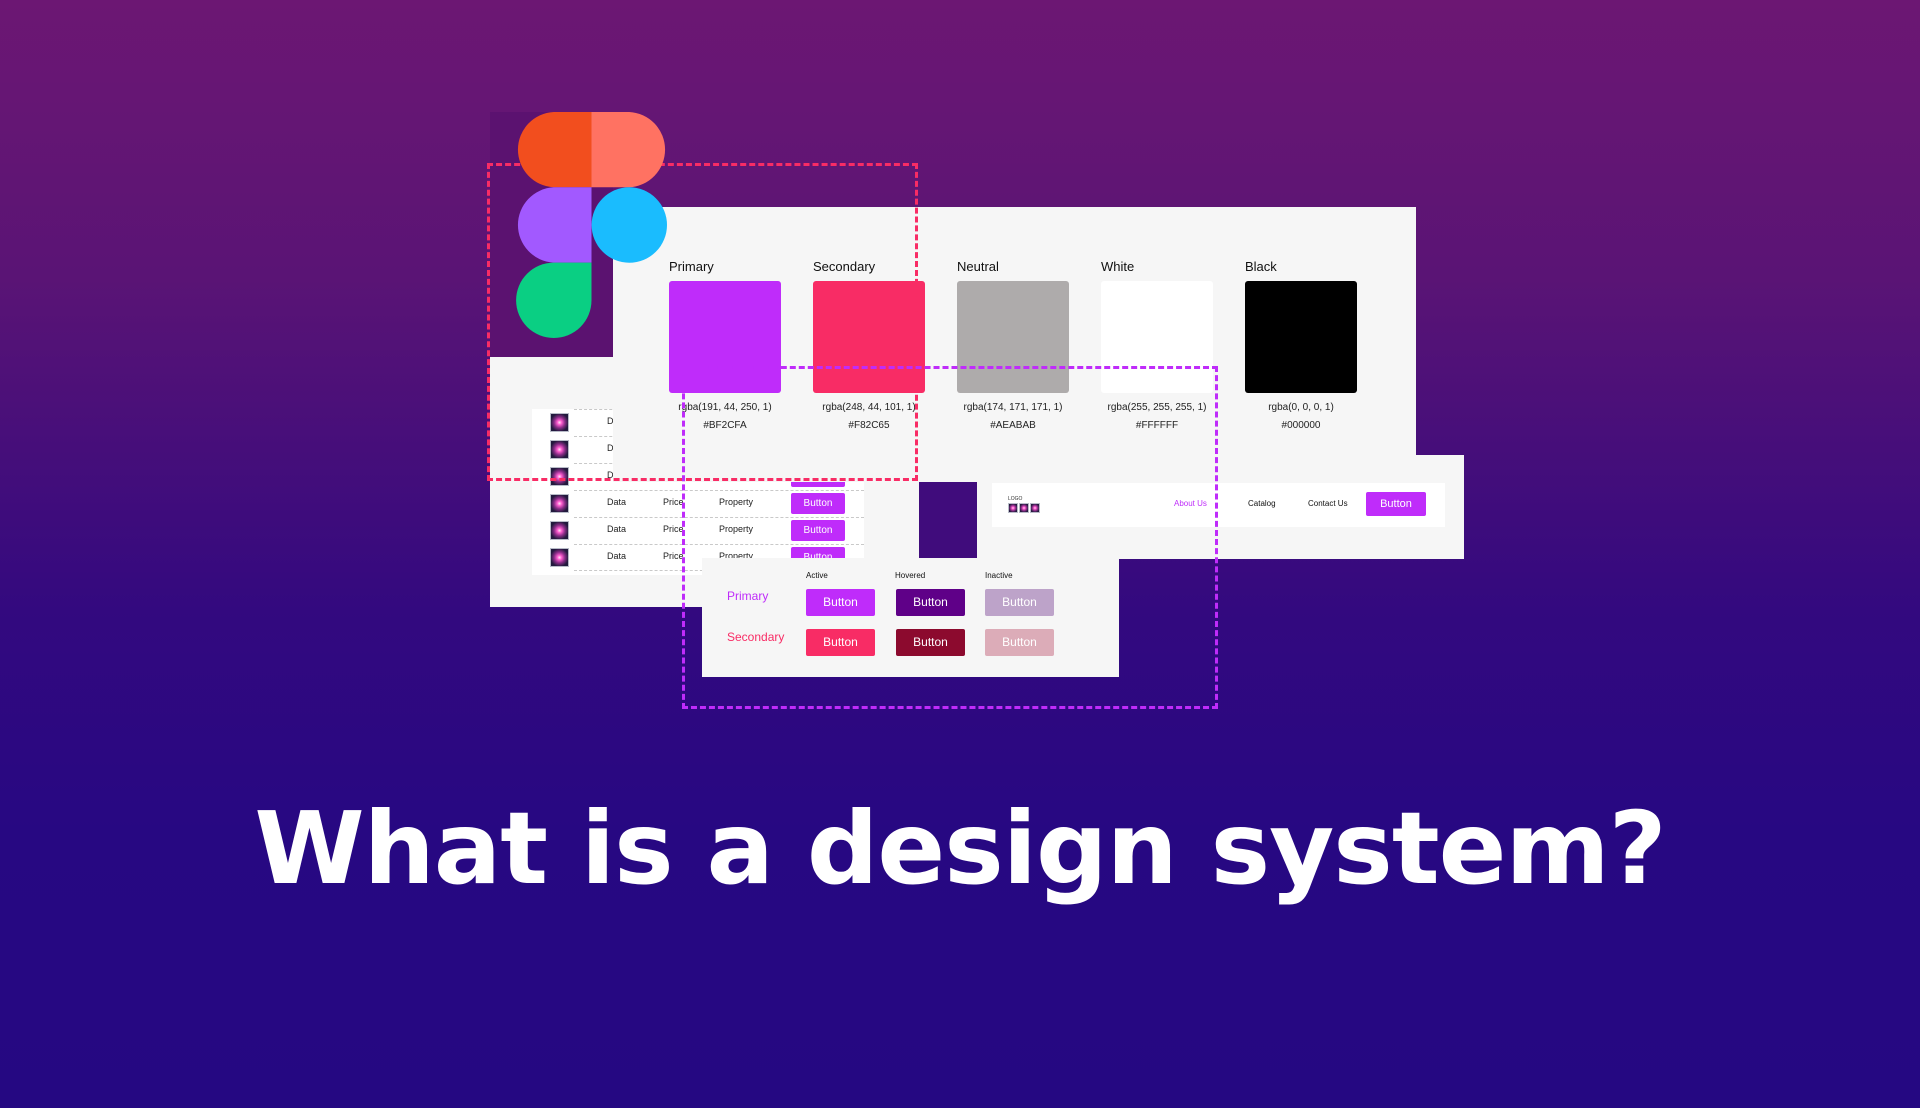 The image size is (1920, 1108). I want to click on figma-logo-icon, so click(591, 225).